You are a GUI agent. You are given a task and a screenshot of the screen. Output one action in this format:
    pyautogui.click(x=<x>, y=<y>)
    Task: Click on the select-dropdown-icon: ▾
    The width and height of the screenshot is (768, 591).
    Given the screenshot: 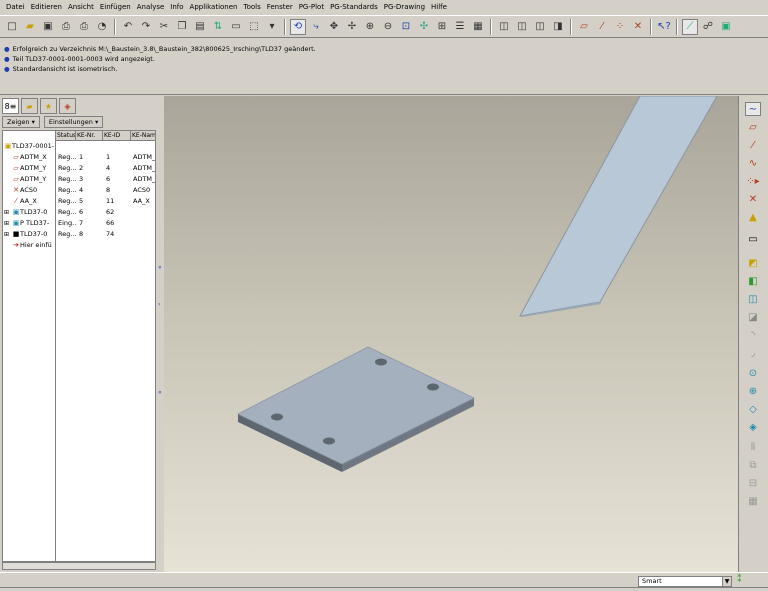 What is the action you would take?
    pyautogui.click(x=272, y=27)
    